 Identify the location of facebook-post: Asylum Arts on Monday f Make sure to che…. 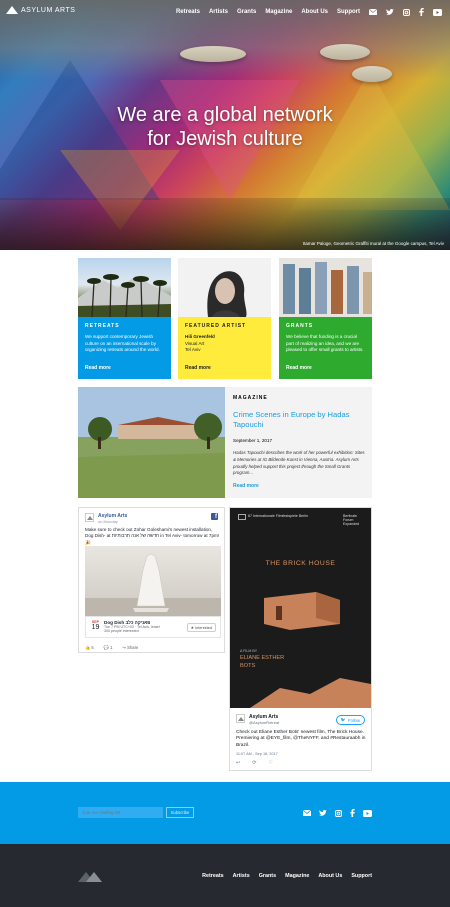
(151, 580).